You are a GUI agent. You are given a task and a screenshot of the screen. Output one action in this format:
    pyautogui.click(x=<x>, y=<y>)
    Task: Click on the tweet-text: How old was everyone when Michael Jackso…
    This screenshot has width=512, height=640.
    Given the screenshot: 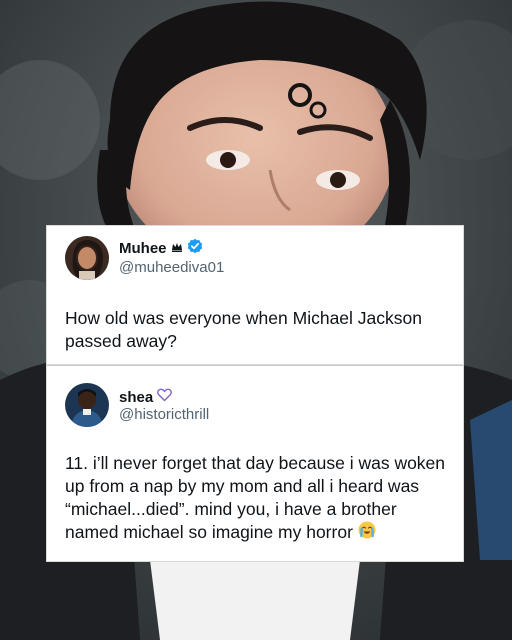 What is the action you would take?
    pyautogui.click(x=243, y=329)
    